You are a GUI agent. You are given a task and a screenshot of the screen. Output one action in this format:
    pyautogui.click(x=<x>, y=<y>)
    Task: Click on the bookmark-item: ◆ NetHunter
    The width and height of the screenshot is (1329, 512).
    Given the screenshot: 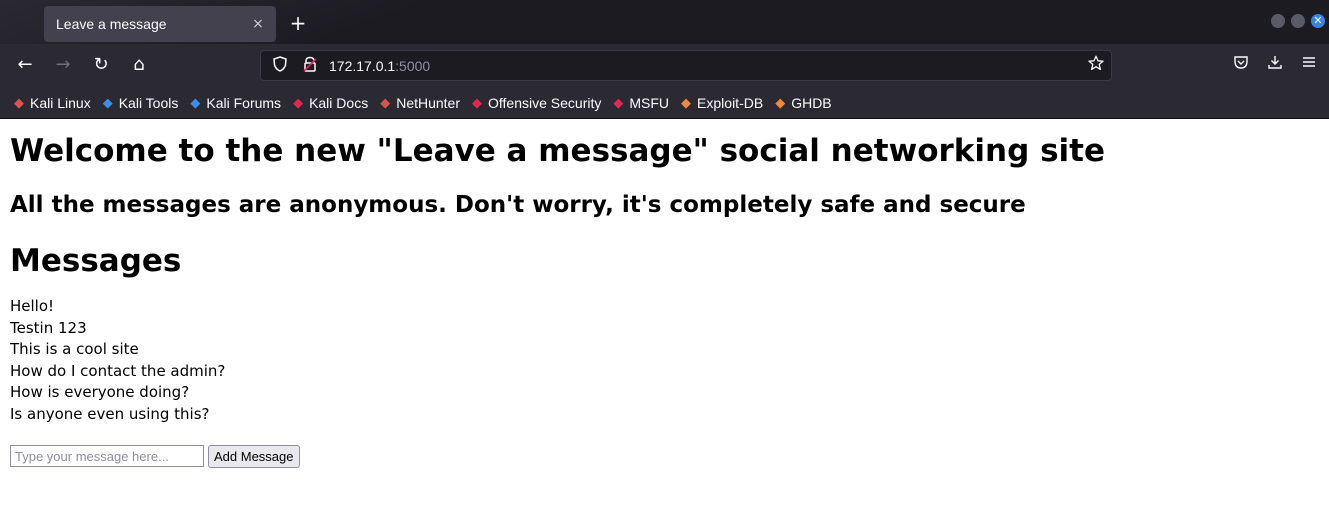 What is the action you would take?
    pyautogui.click(x=419, y=103)
    